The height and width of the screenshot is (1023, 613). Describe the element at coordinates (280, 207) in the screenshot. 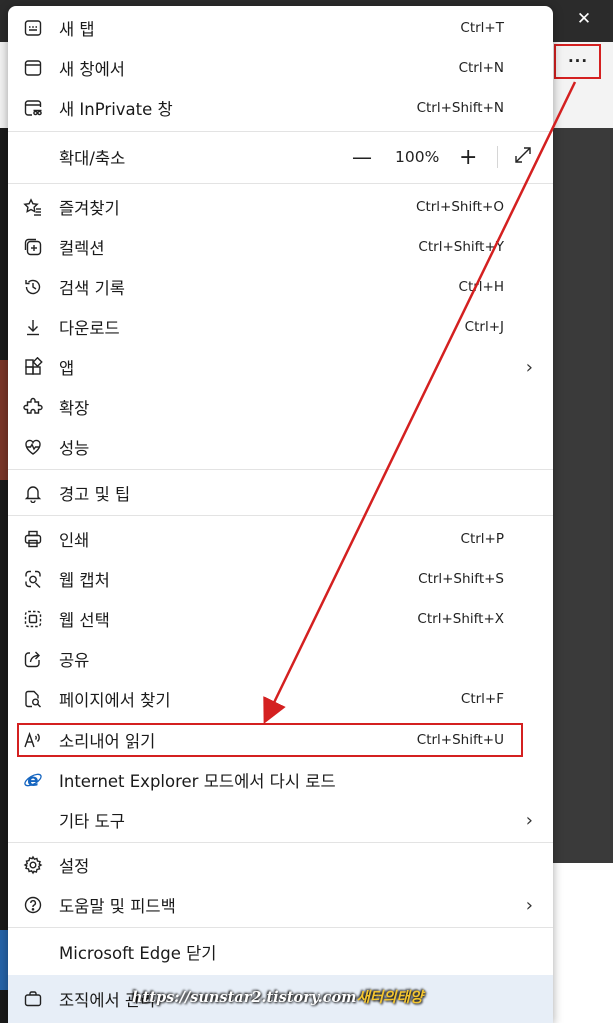

I see `menu-item-favorites: 즐겨찾기 Ctrl+Shift+O` at that location.